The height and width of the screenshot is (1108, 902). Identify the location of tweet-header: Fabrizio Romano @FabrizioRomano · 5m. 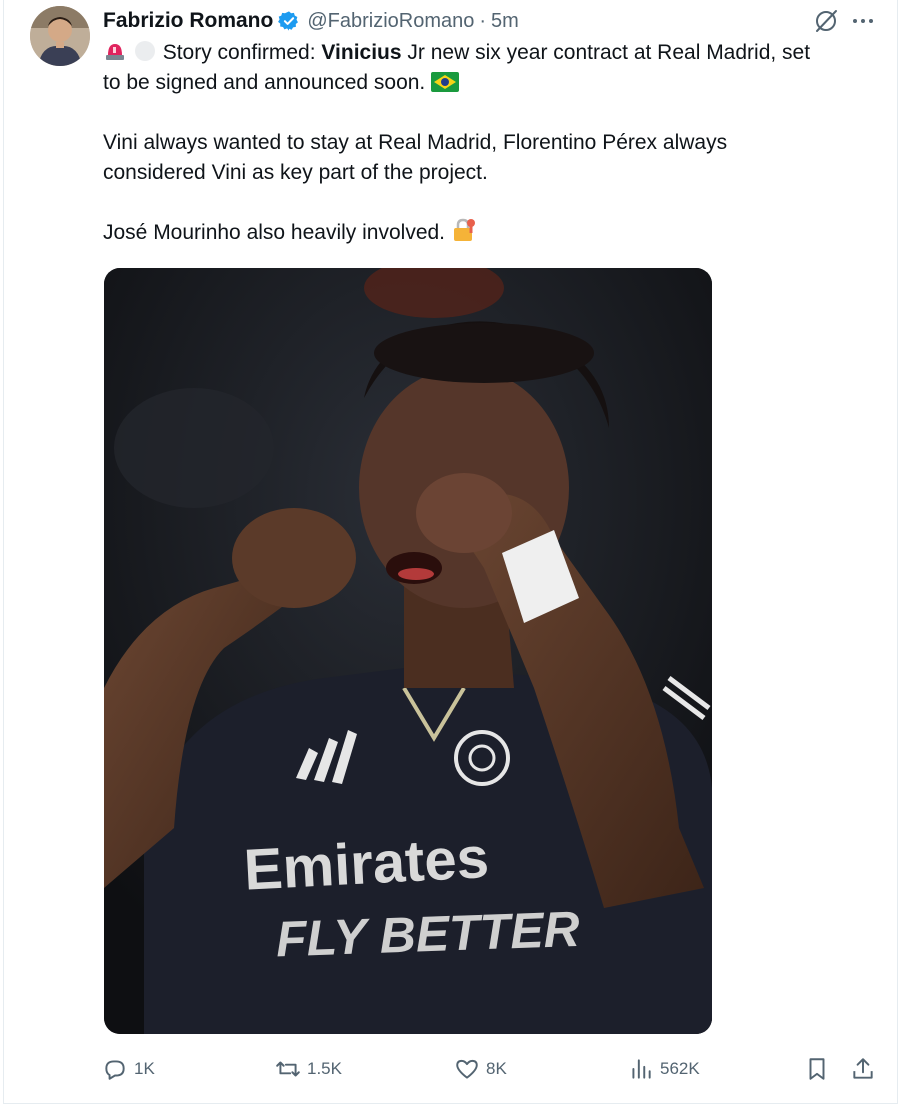
(311, 21).